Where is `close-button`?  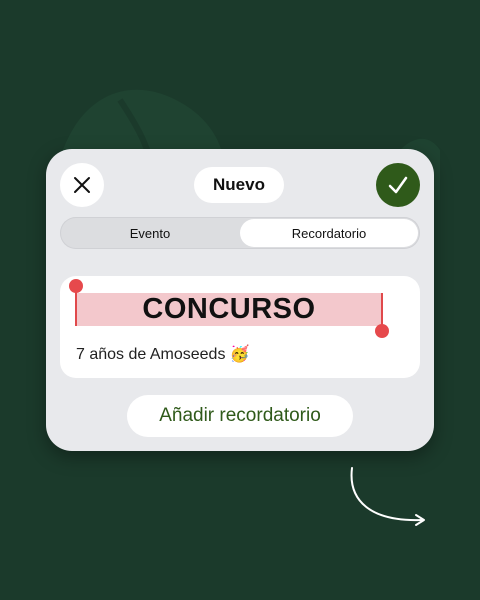
close-button is located at coordinates (82, 185).